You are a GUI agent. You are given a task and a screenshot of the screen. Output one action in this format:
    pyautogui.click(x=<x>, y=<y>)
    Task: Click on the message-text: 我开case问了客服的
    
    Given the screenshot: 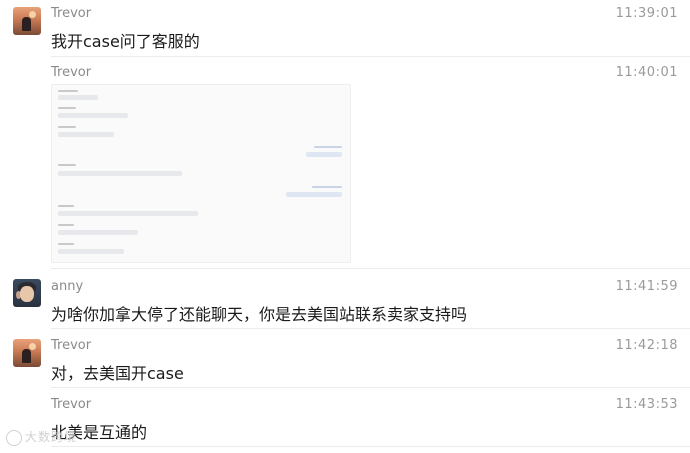 What is the action you would take?
    pyautogui.click(x=125, y=41)
    